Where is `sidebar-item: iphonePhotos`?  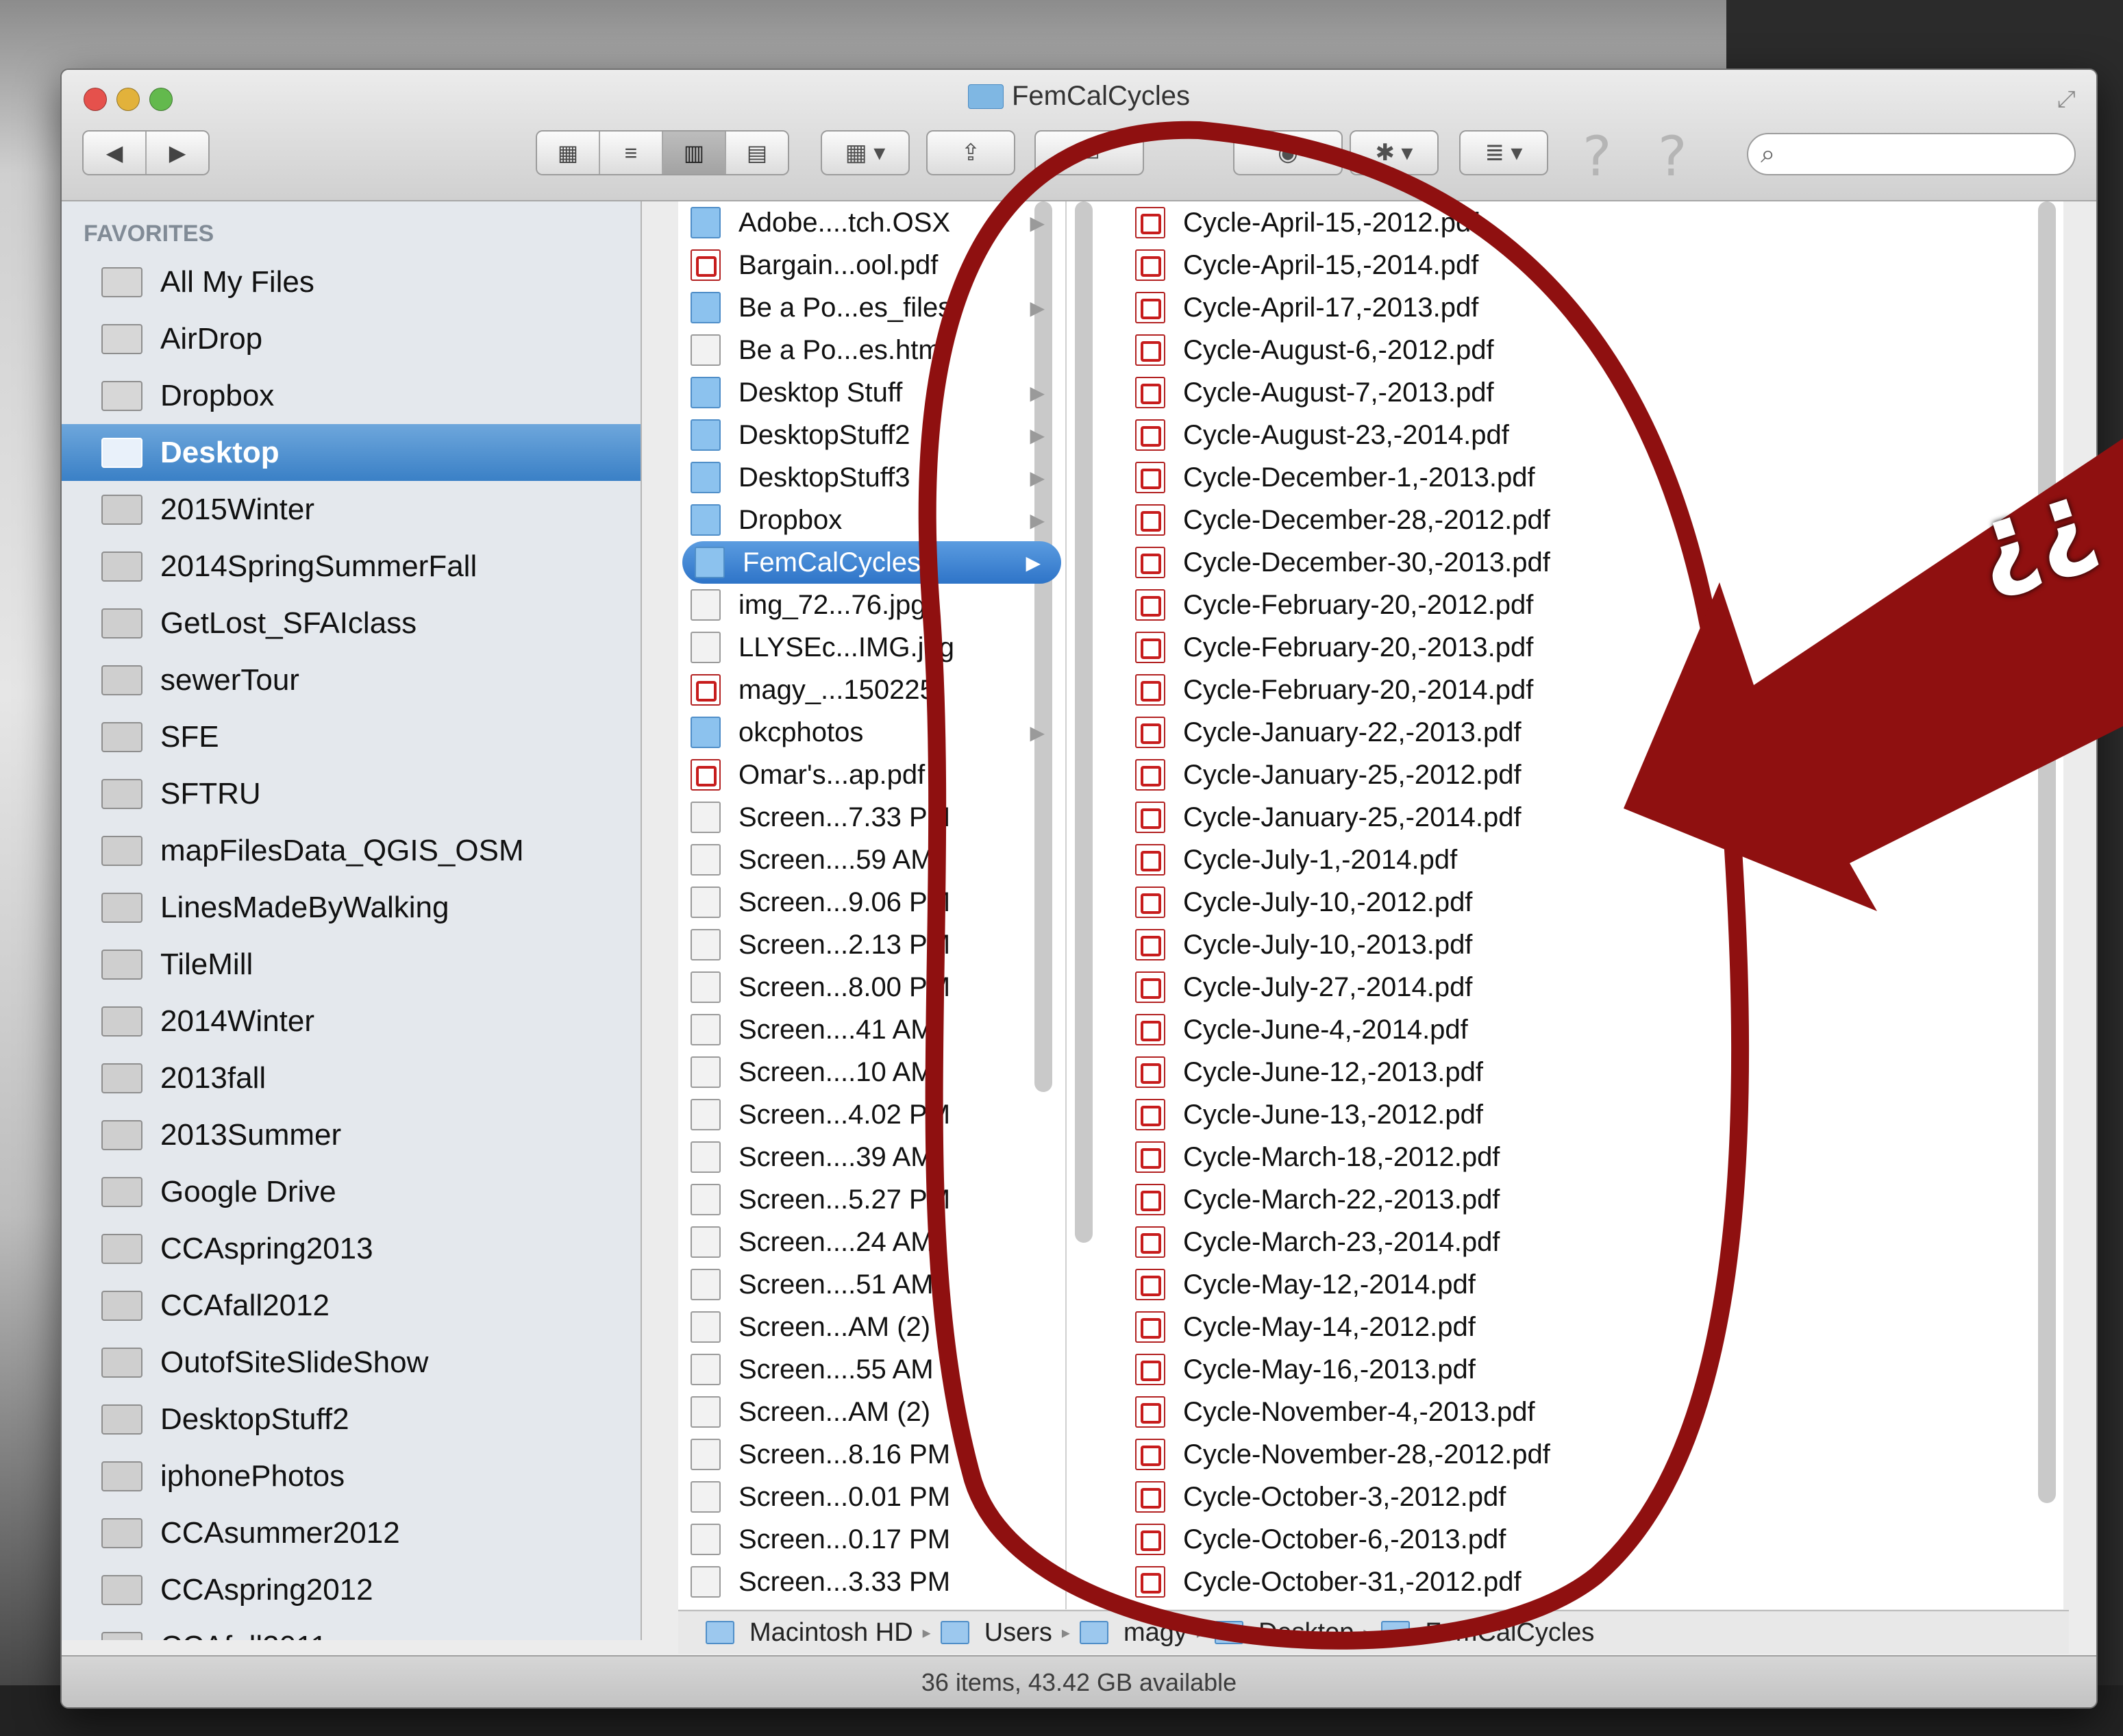 sidebar-item: iphonePhotos is located at coordinates (351, 1476).